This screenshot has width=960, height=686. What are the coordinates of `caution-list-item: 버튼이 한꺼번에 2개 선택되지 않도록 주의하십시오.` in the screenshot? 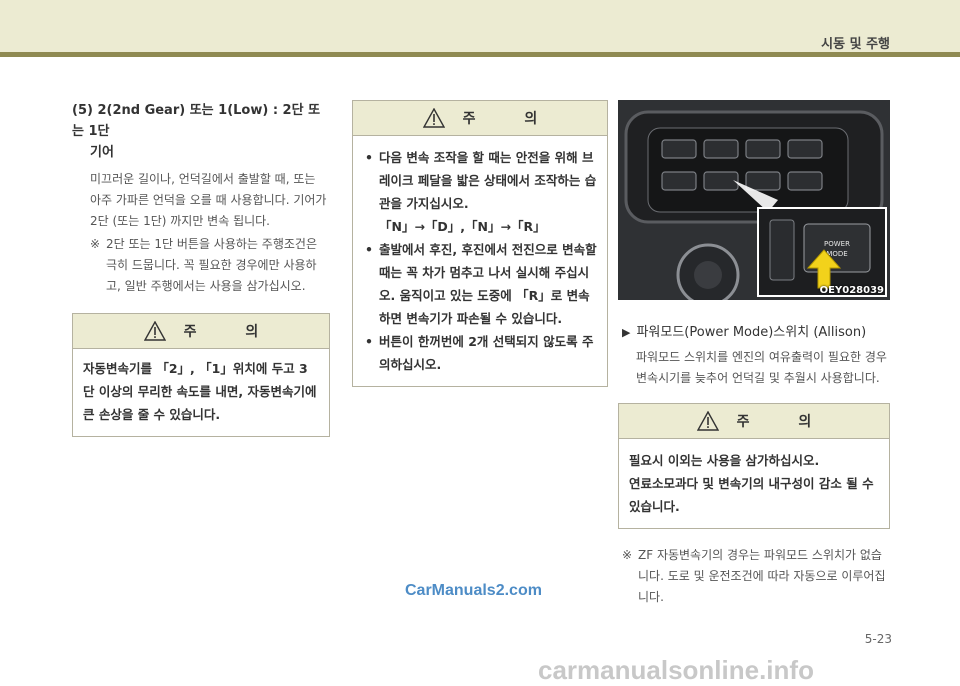 It's located at (480, 353).